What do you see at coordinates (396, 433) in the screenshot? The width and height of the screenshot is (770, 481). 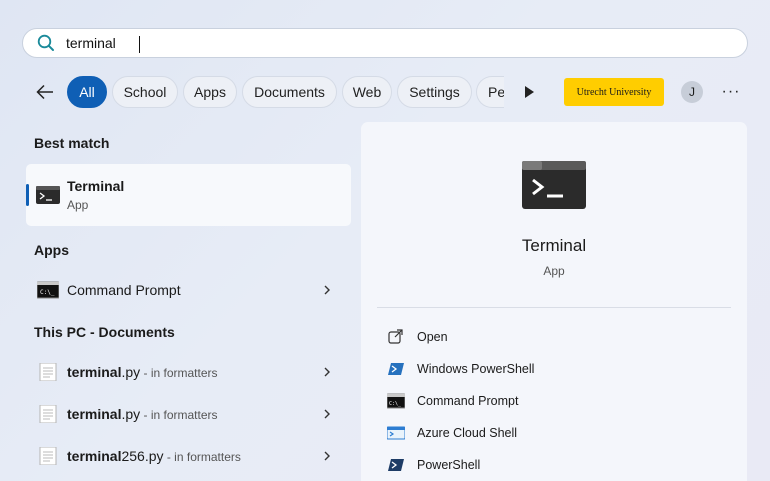 I see `azure-cloud-shell-icon` at bounding box center [396, 433].